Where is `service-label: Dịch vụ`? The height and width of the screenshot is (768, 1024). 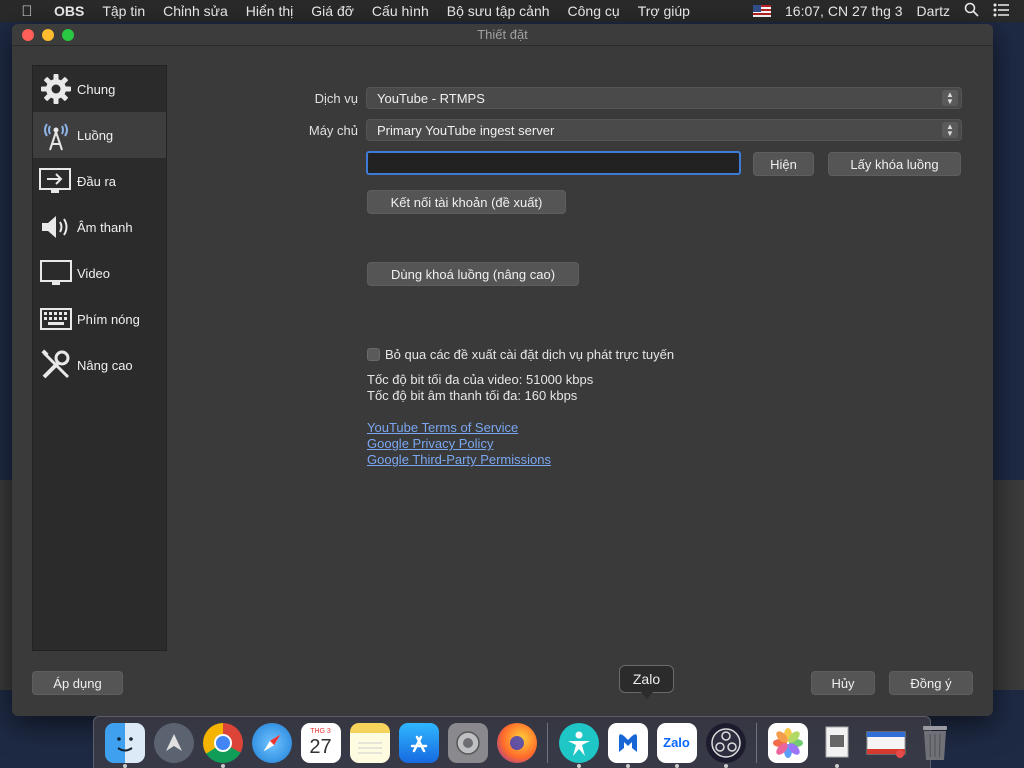 service-label: Dịch vụ is located at coordinates (336, 98).